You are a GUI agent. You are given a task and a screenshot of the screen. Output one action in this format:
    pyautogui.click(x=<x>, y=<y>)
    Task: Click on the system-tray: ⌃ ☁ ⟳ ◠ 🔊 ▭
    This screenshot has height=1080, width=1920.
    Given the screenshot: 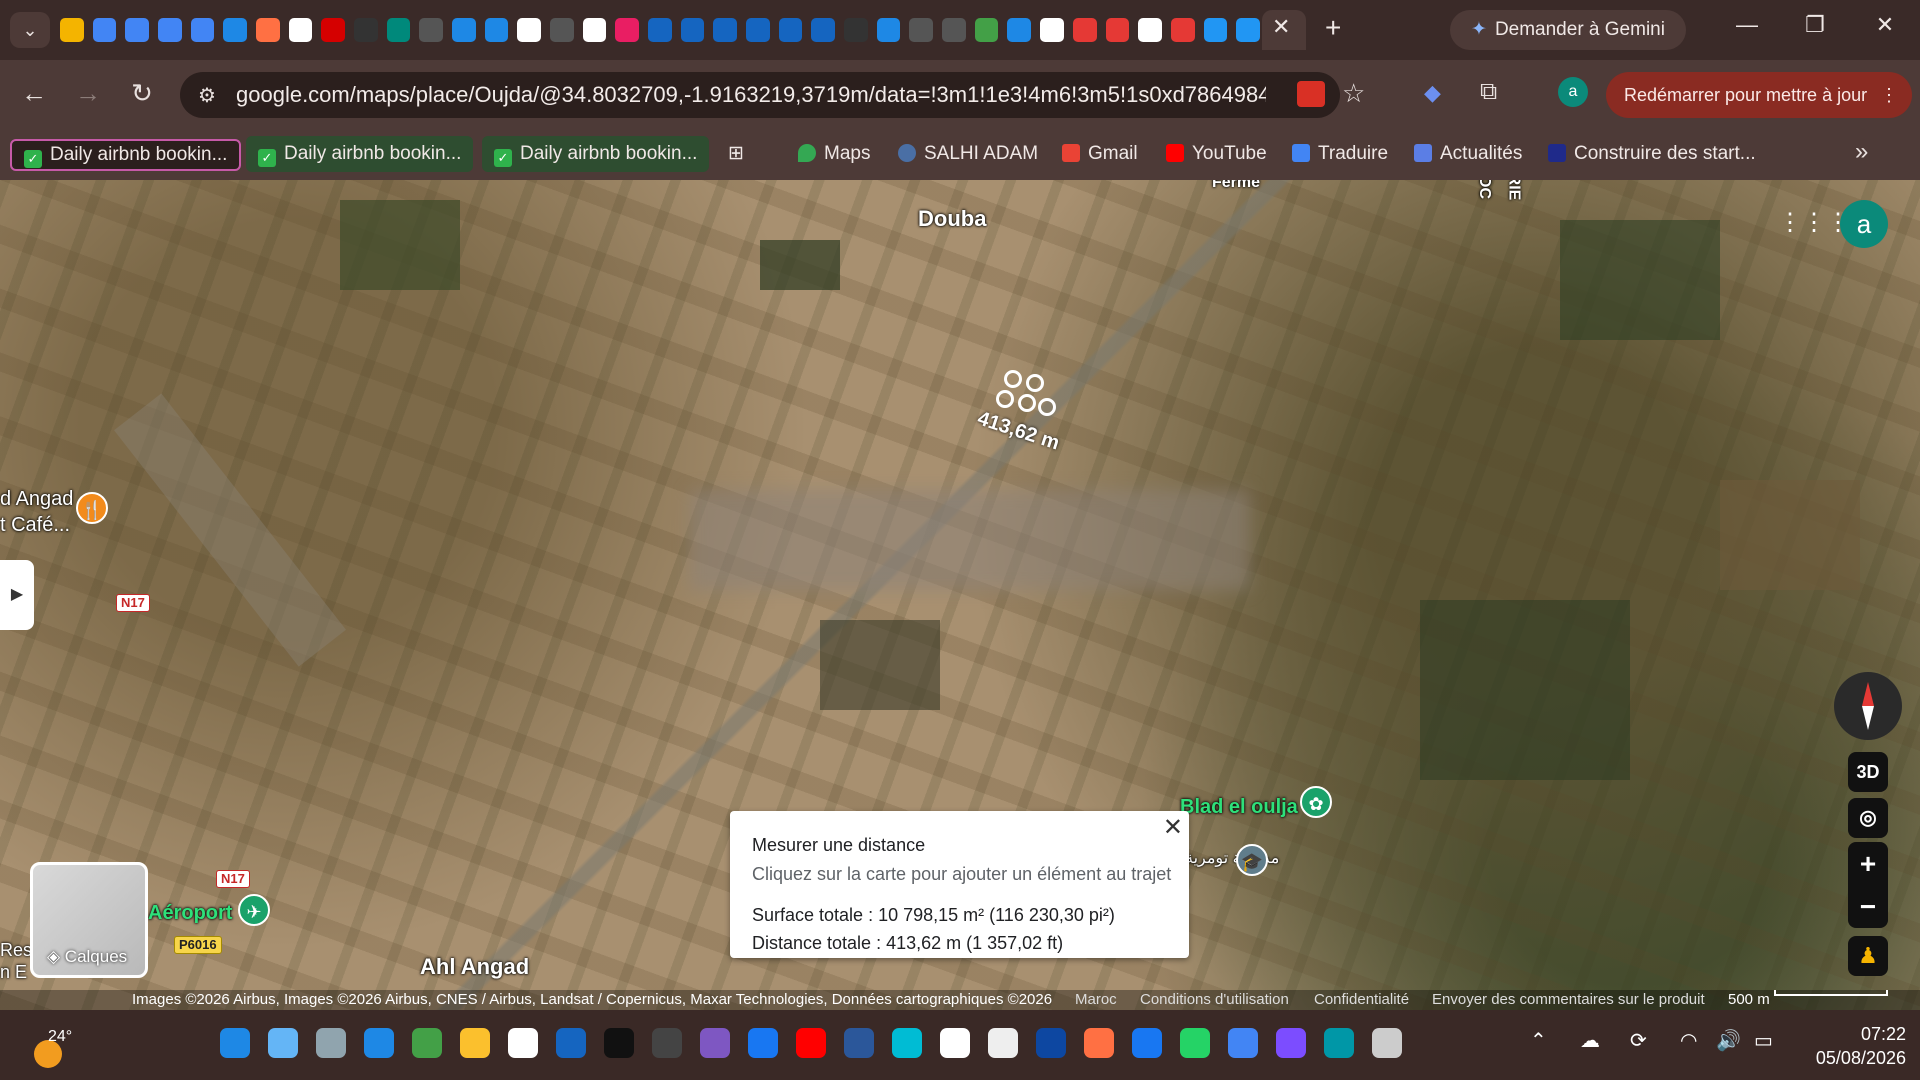 What is the action you would take?
    pyautogui.click(x=1650, y=1045)
    